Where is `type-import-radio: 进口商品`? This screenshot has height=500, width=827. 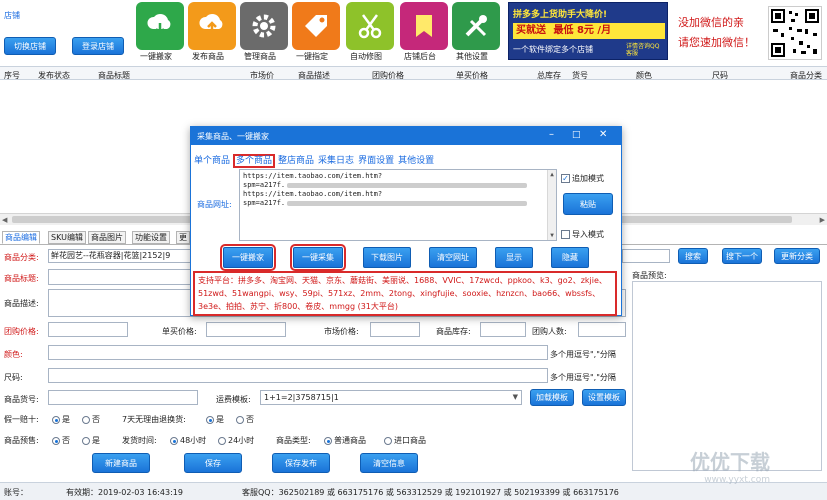 type-import-radio: 进口商品 is located at coordinates (405, 440).